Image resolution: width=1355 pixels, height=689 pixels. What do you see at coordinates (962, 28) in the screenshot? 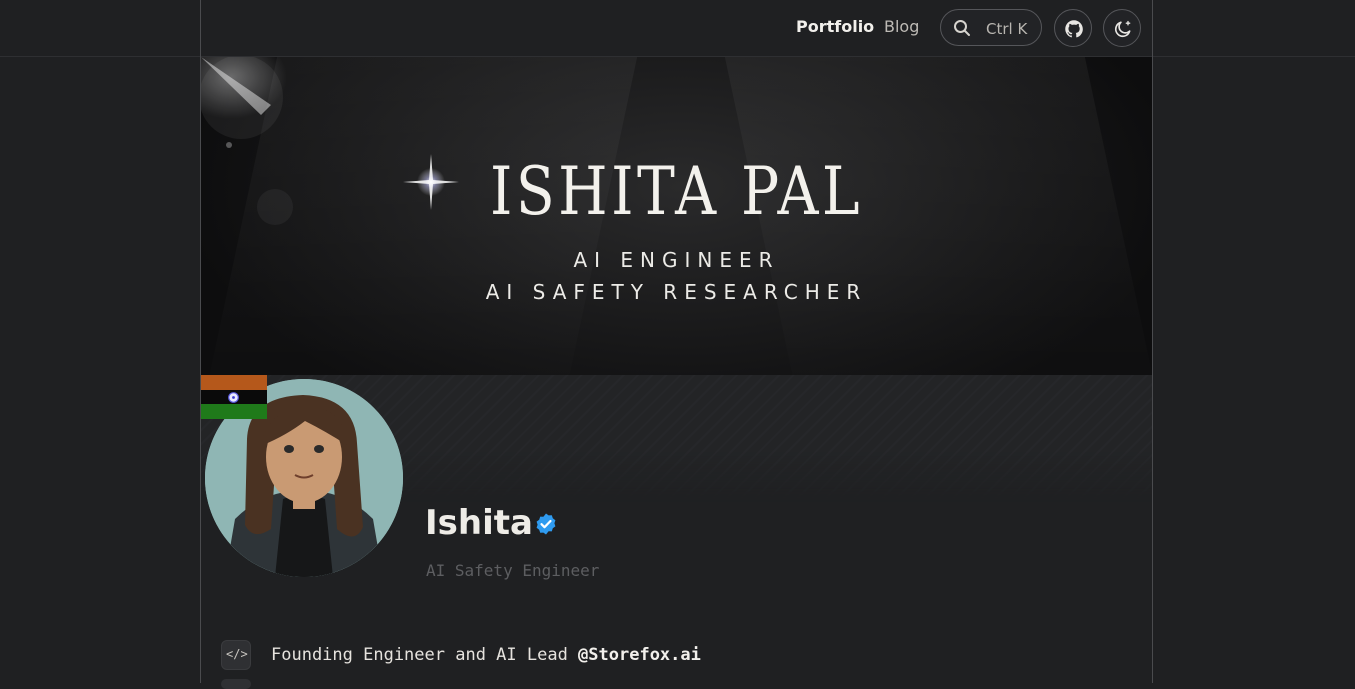
I see `search-icon` at bounding box center [962, 28].